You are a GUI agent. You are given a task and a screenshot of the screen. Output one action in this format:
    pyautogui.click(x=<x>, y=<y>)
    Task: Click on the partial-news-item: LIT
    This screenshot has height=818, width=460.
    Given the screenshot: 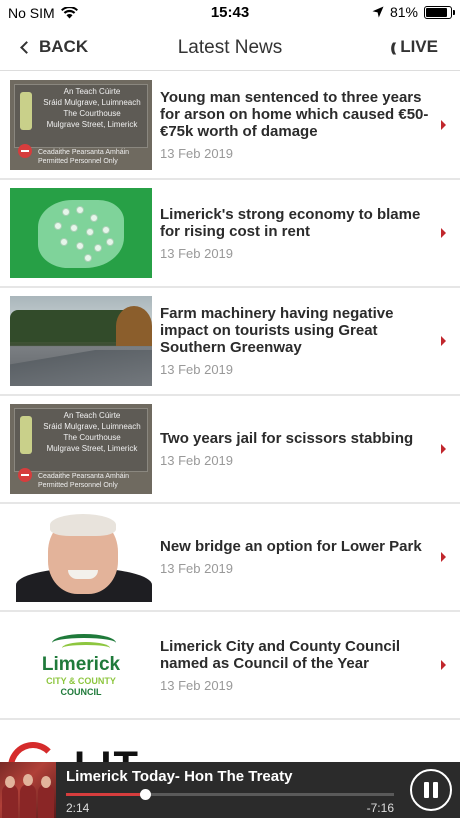 What is the action you would take?
    pyautogui.click(x=230, y=744)
    